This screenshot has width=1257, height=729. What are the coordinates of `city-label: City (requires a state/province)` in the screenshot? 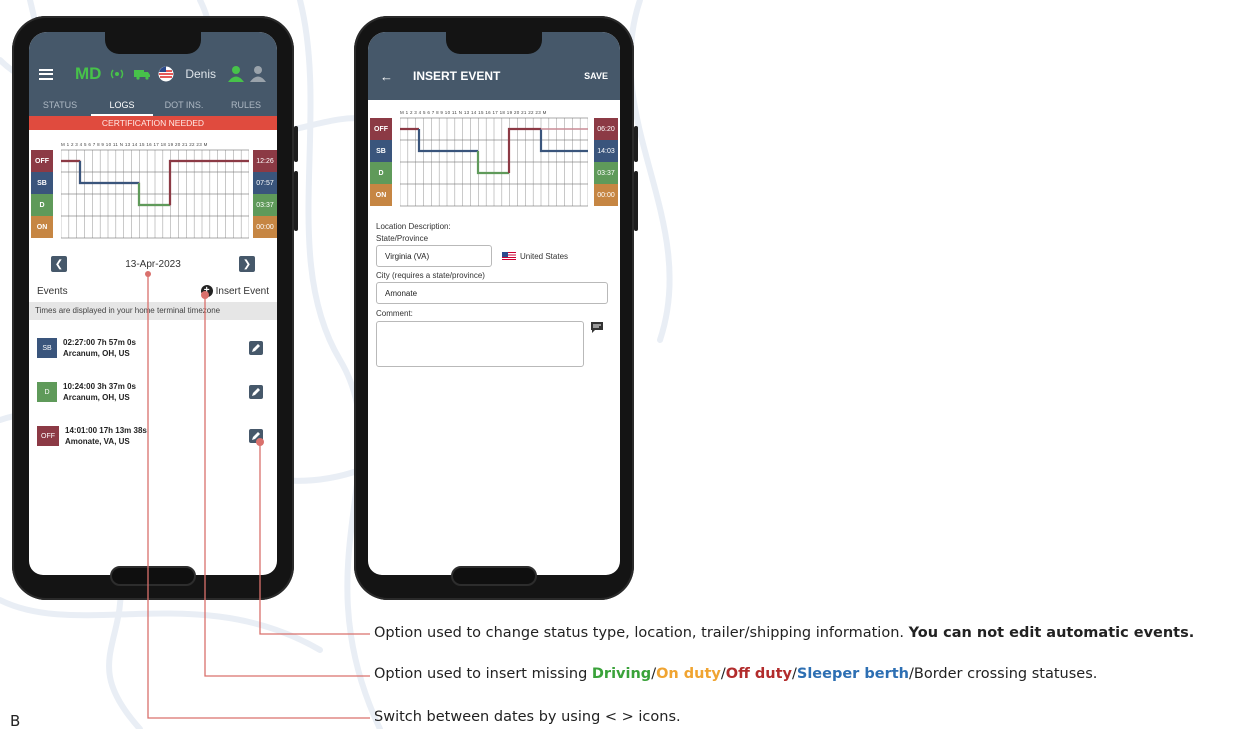 It's located at (430, 275).